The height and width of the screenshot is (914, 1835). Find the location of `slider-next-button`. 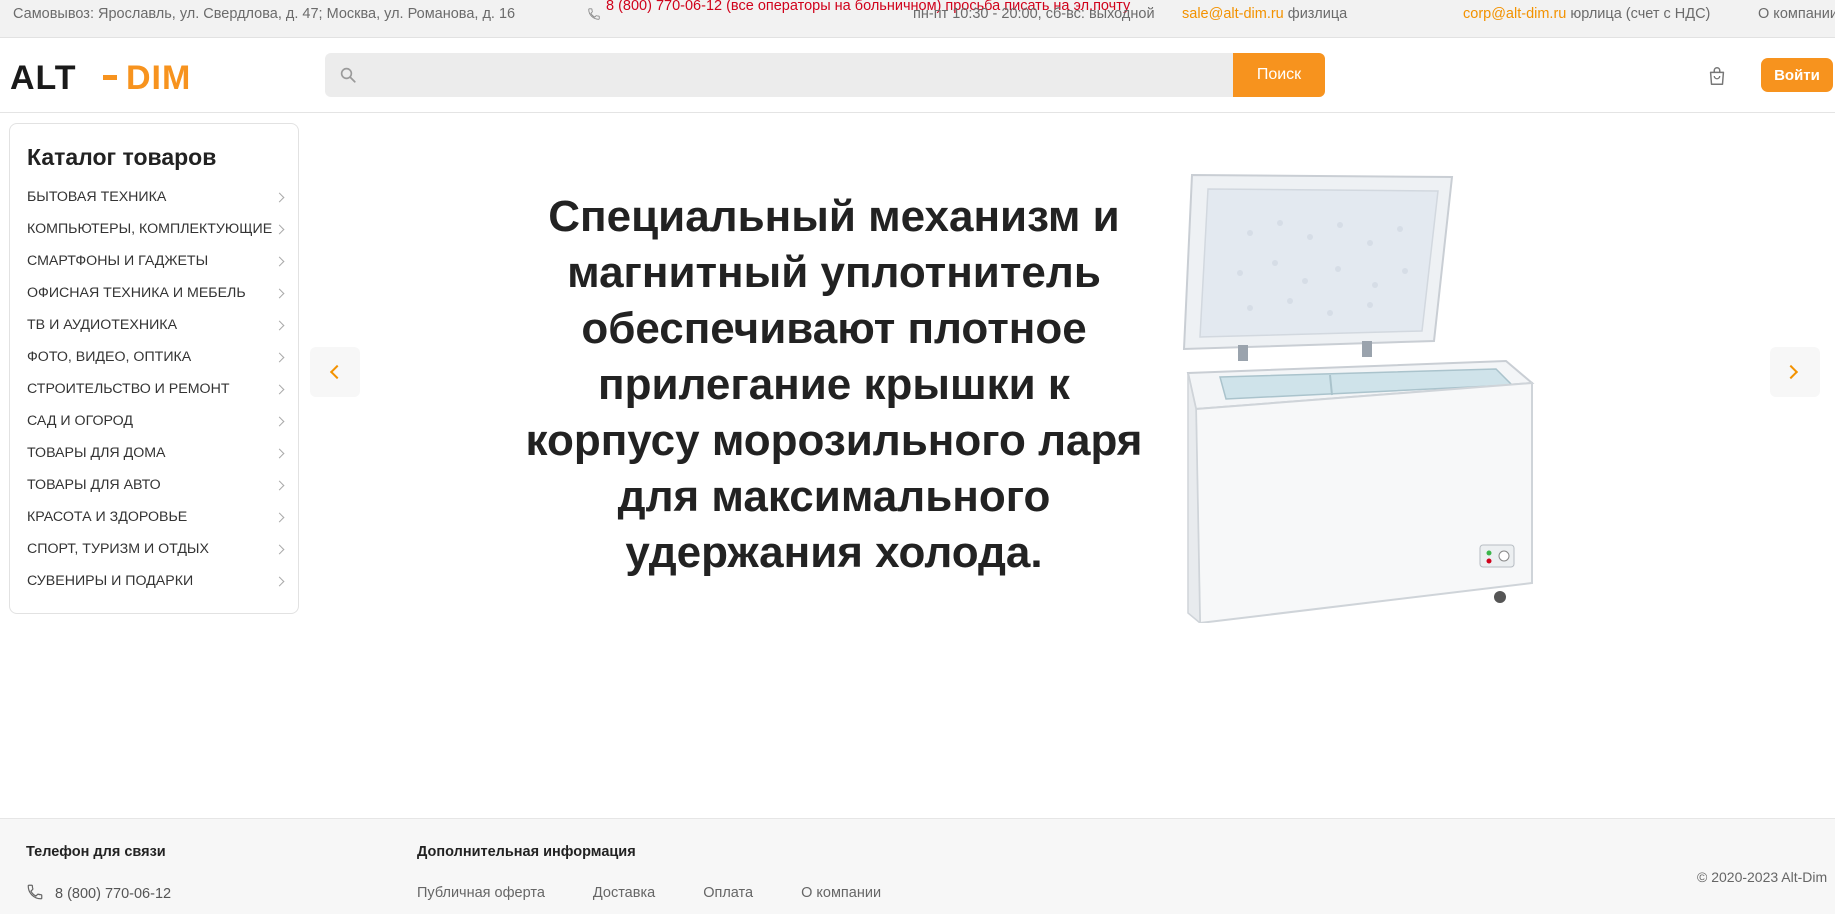

slider-next-button is located at coordinates (1795, 372).